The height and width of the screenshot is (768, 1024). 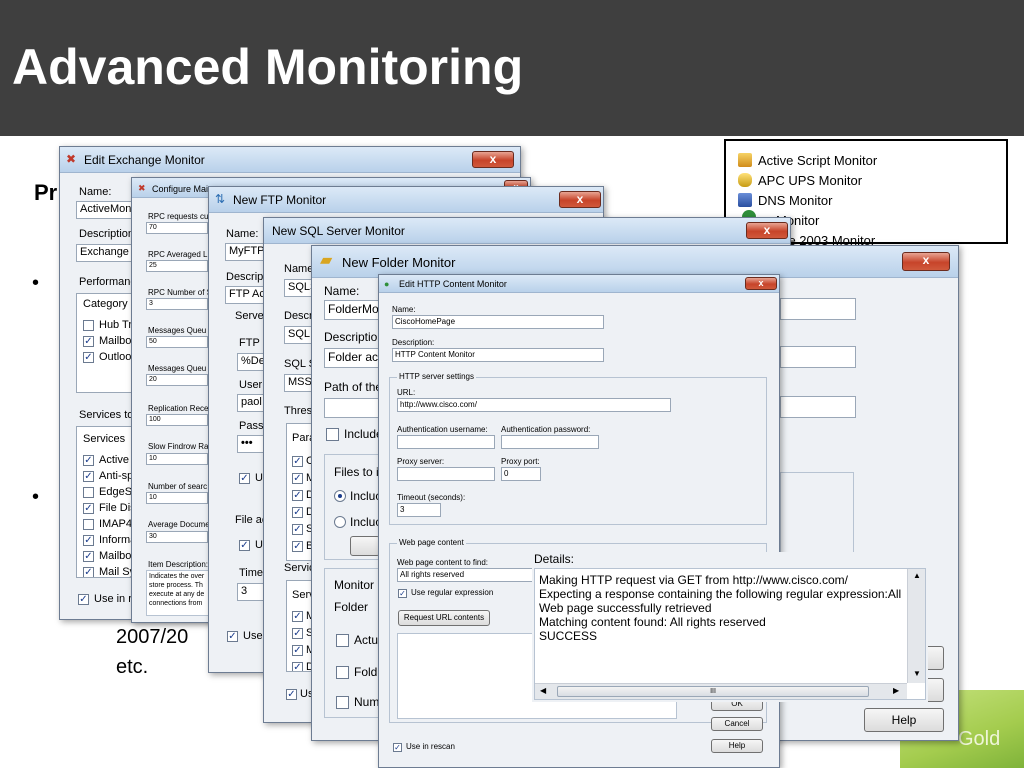 What do you see at coordinates (916, 626) in the screenshot?
I see `vertical-scrollbar: ▲ ▼` at bounding box center [916, 626].